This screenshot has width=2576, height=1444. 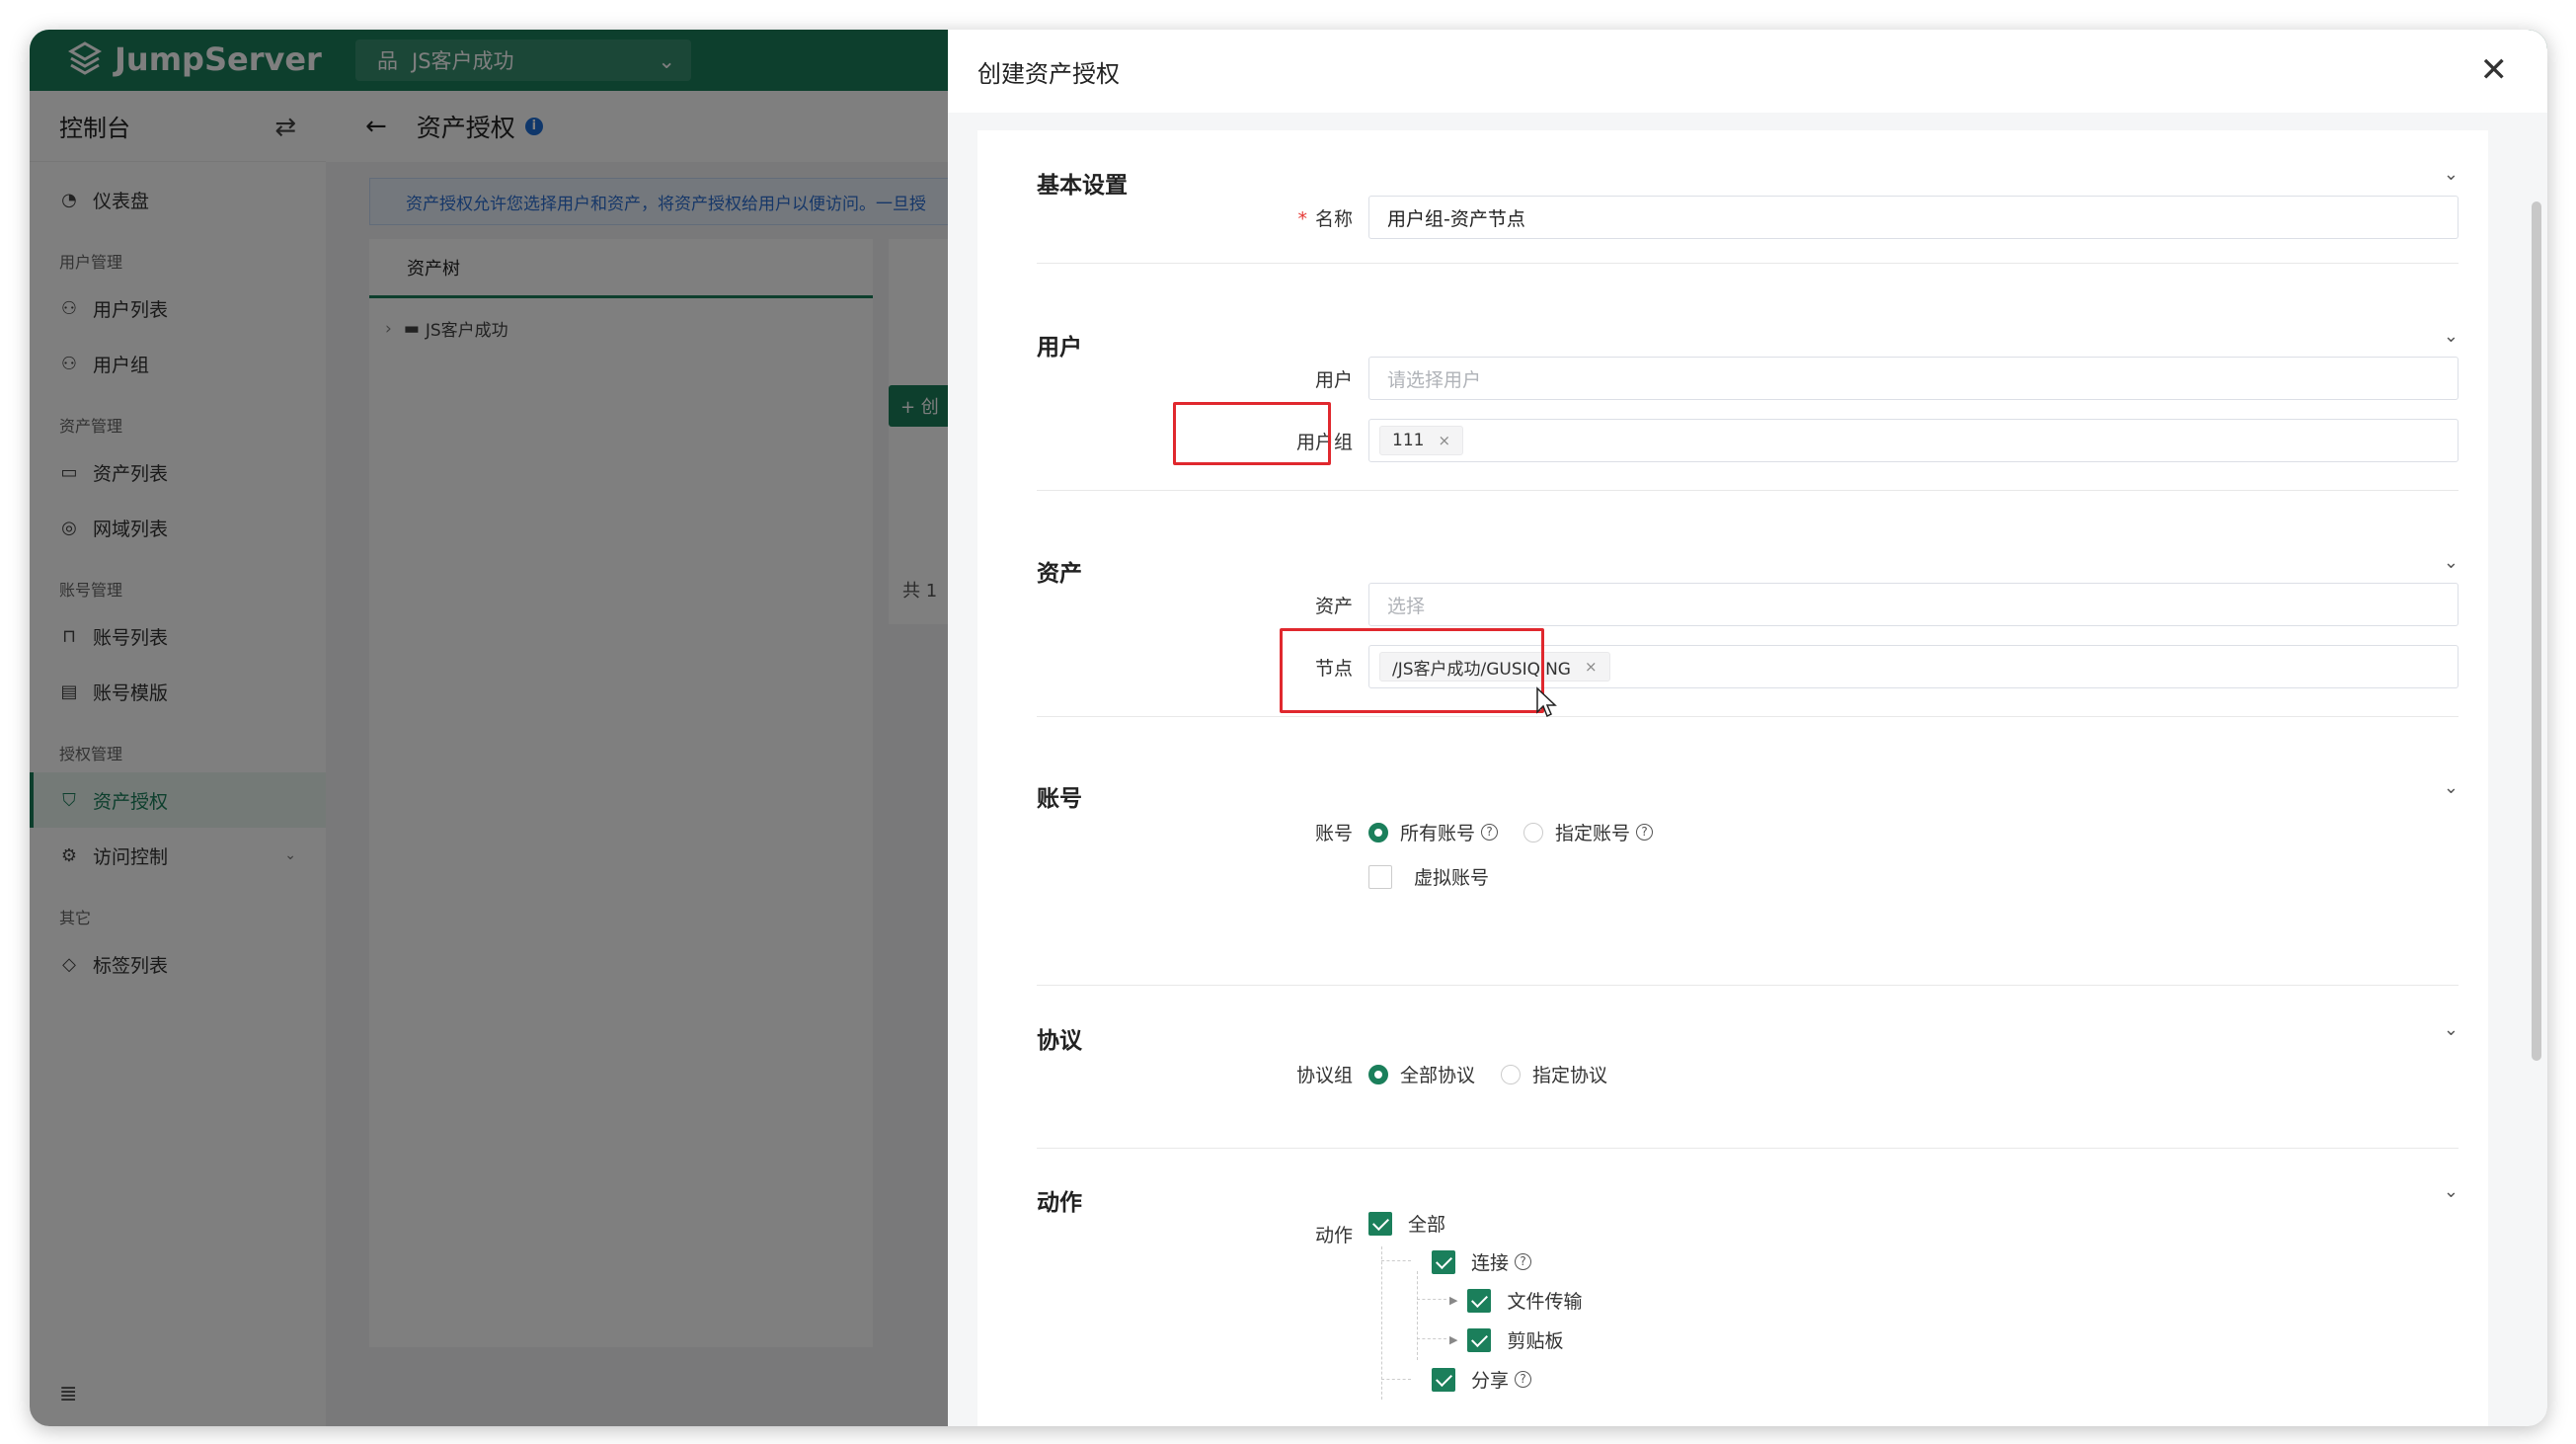 What do you see at coordinates (1406, 606) in the screenshot?
I see `asset-select-placeholder: 选择` at bounding box center [1406, 606].